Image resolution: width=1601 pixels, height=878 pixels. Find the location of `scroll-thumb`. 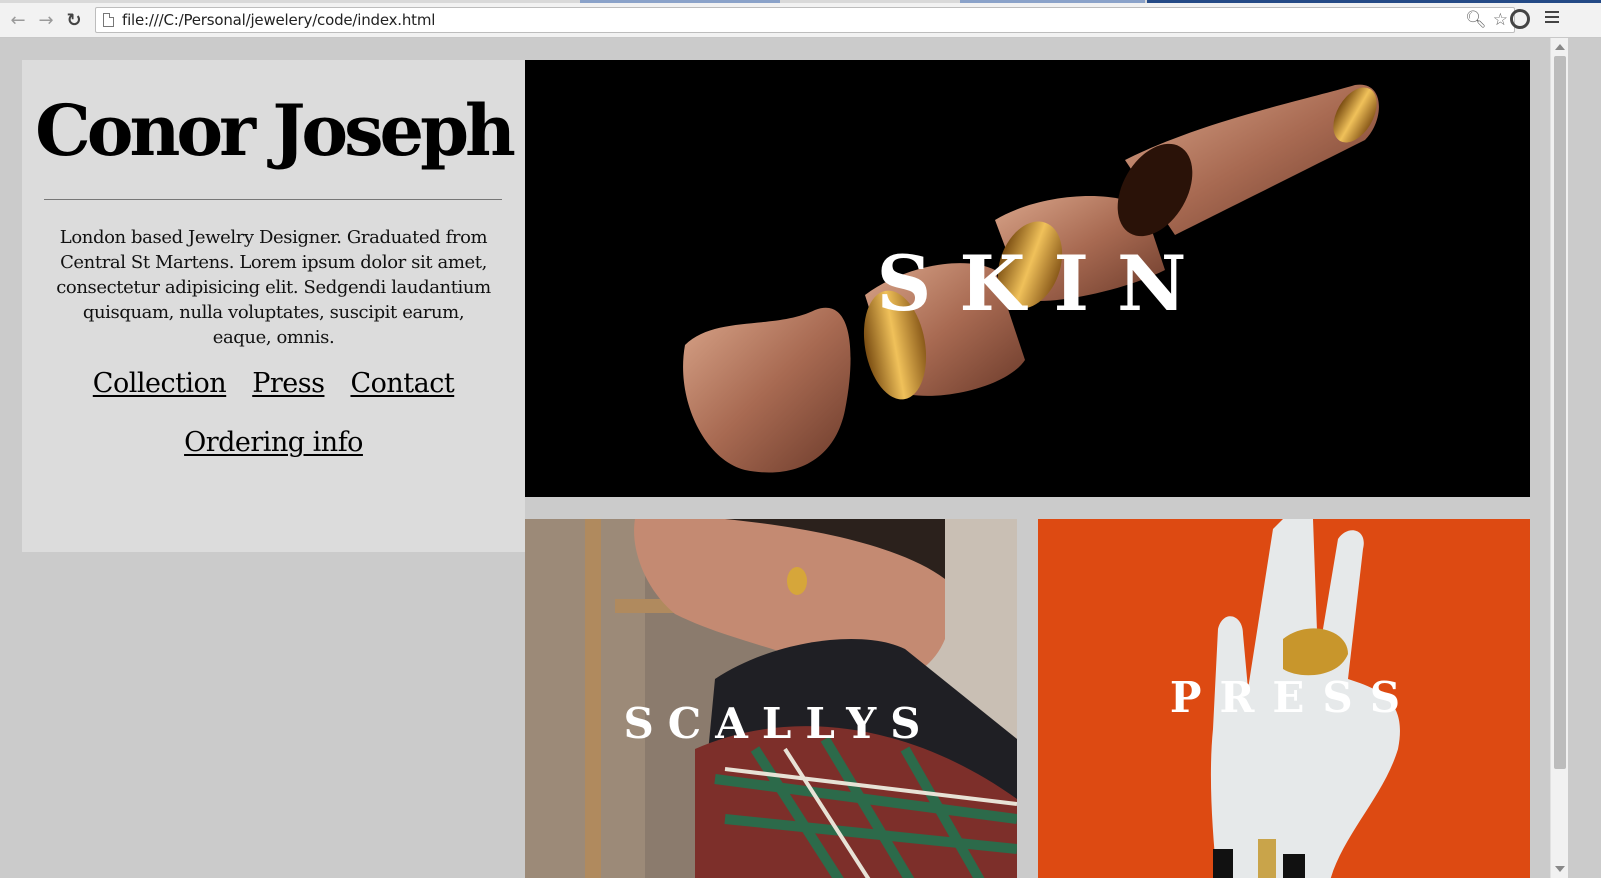

scroll-thumb is located at coordinates (1560, 412).